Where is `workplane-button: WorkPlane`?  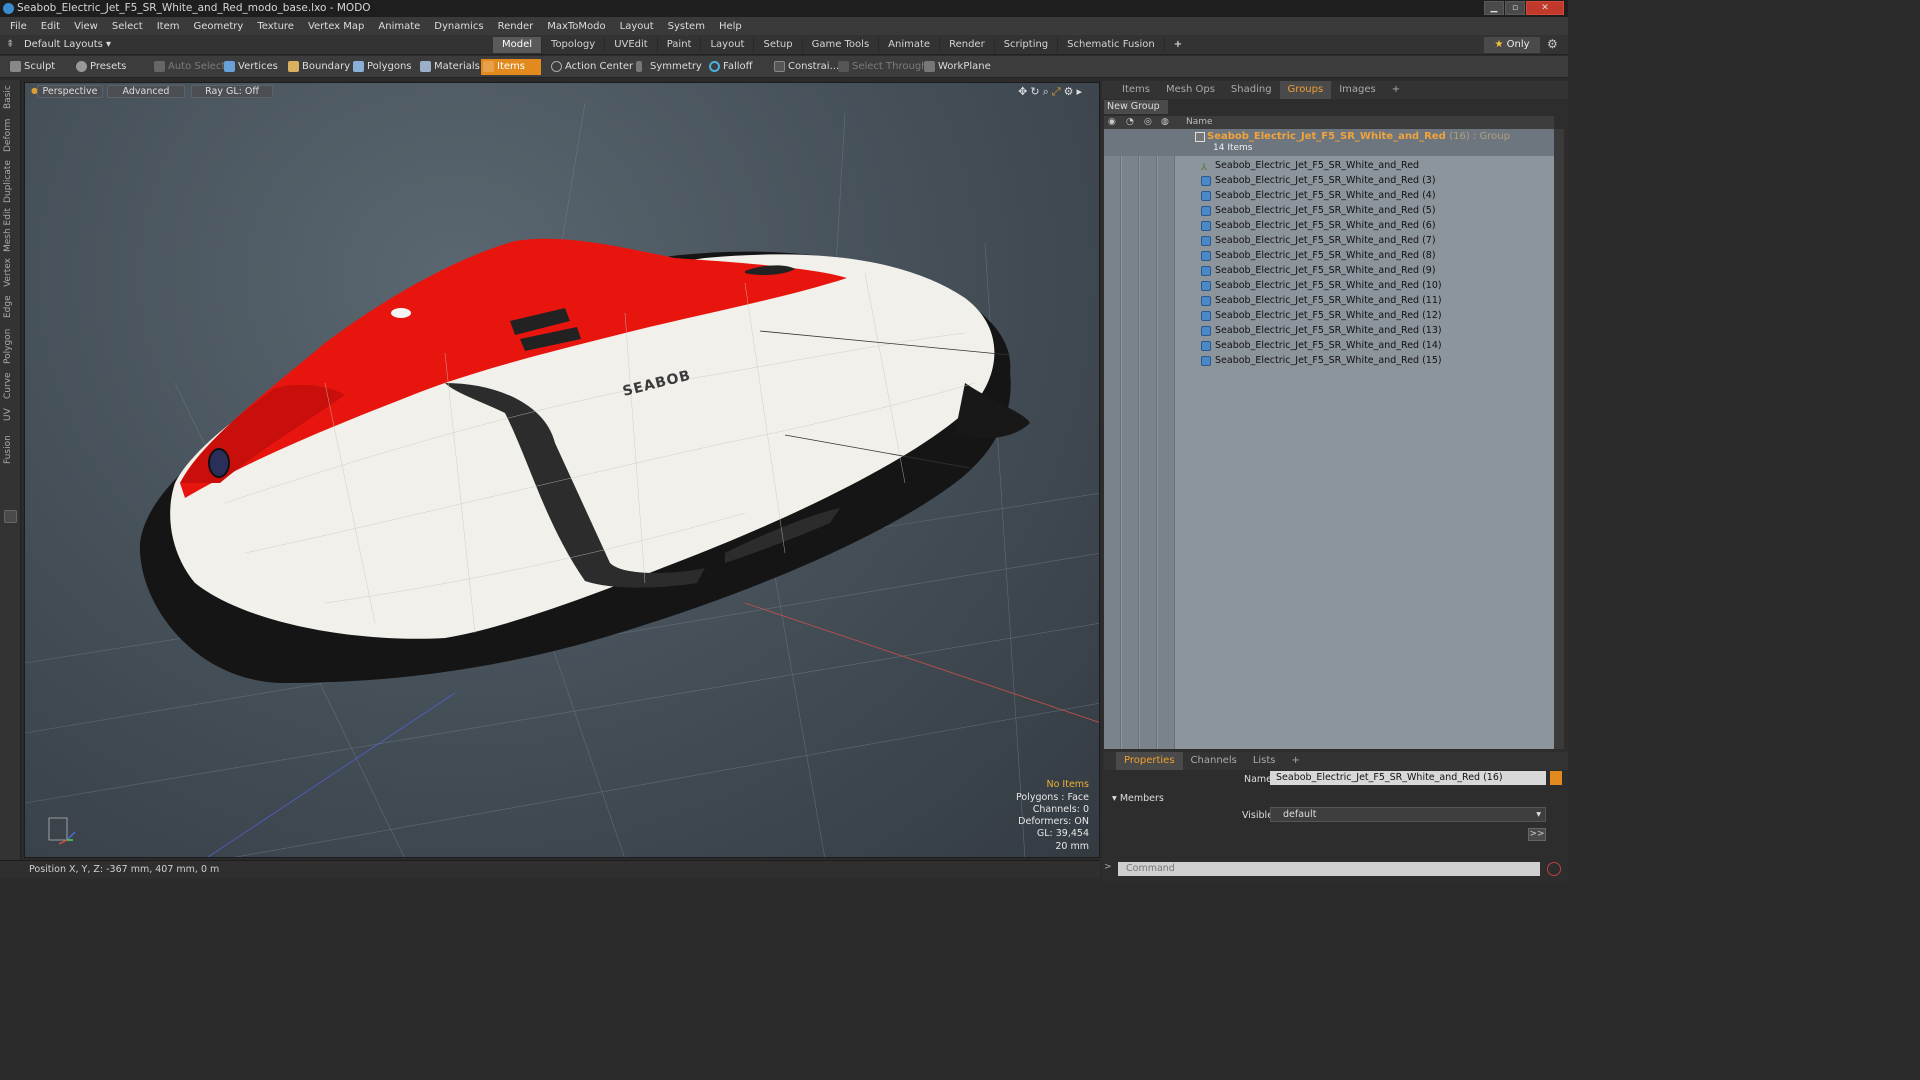
workplane-button: WorkPlane is located at coordinates (956, 67).